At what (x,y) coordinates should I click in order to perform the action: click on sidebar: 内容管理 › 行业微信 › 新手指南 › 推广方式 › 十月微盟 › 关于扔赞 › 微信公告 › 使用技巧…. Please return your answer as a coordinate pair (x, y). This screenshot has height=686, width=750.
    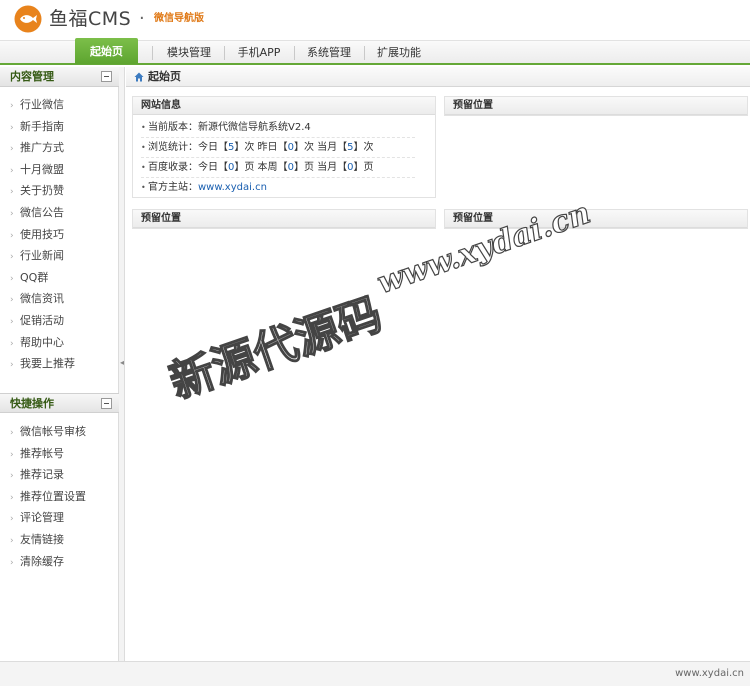
    Looking at the image, I should click on (59, 364).